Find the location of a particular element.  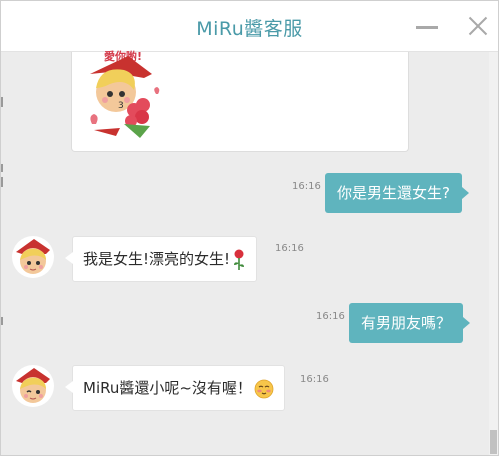

scrollbar is located at coordinates (493, 253).